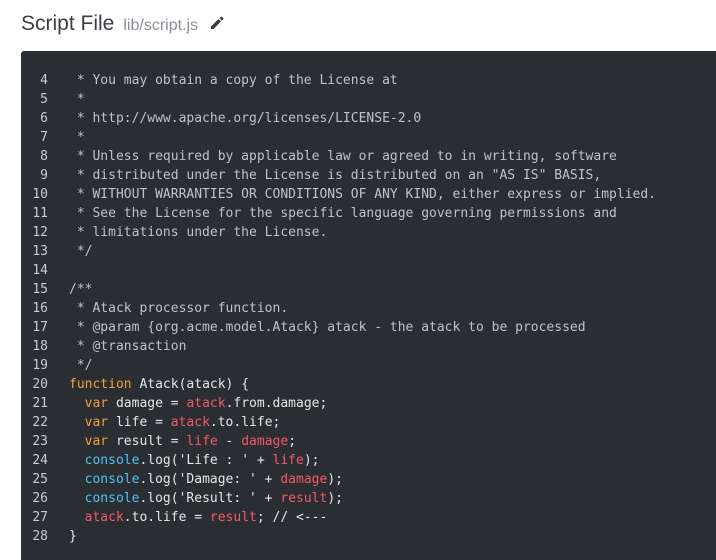  Describe the element at coordinates (40, 327) in the screenshot. I see `line-number: 17` at that location.